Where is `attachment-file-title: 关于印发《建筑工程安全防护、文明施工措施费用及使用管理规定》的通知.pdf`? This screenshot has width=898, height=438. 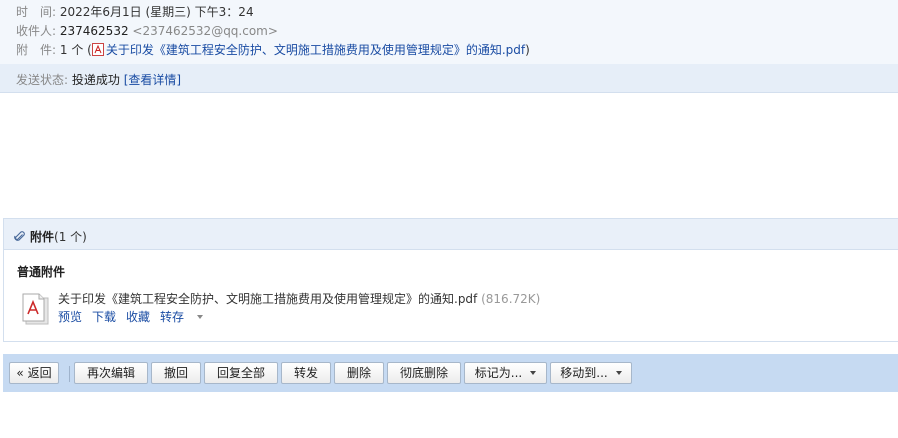 attachment-file-title: 关于印发《建筑工程安全防护、文明施工措施费用及使用管理规定》的通知.pdf is located at coordinates (268, 299).